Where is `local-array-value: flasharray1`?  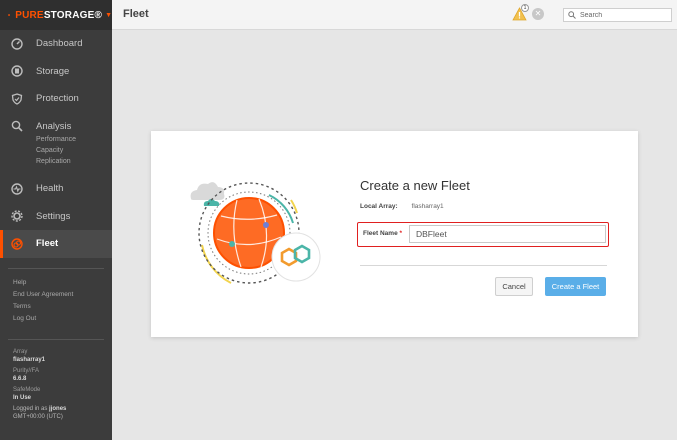 local-array-value: flasharray1 is located at coordinates (427, 206).